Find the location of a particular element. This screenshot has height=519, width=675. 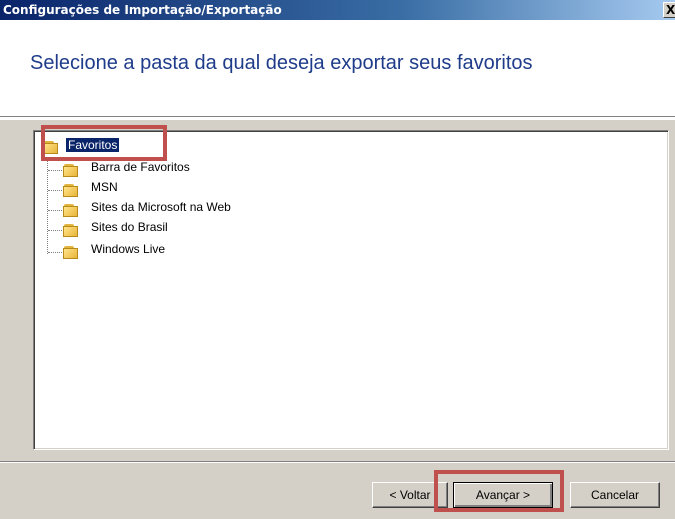

tree-node-msn: MSN is located at coordinates (172, 190).